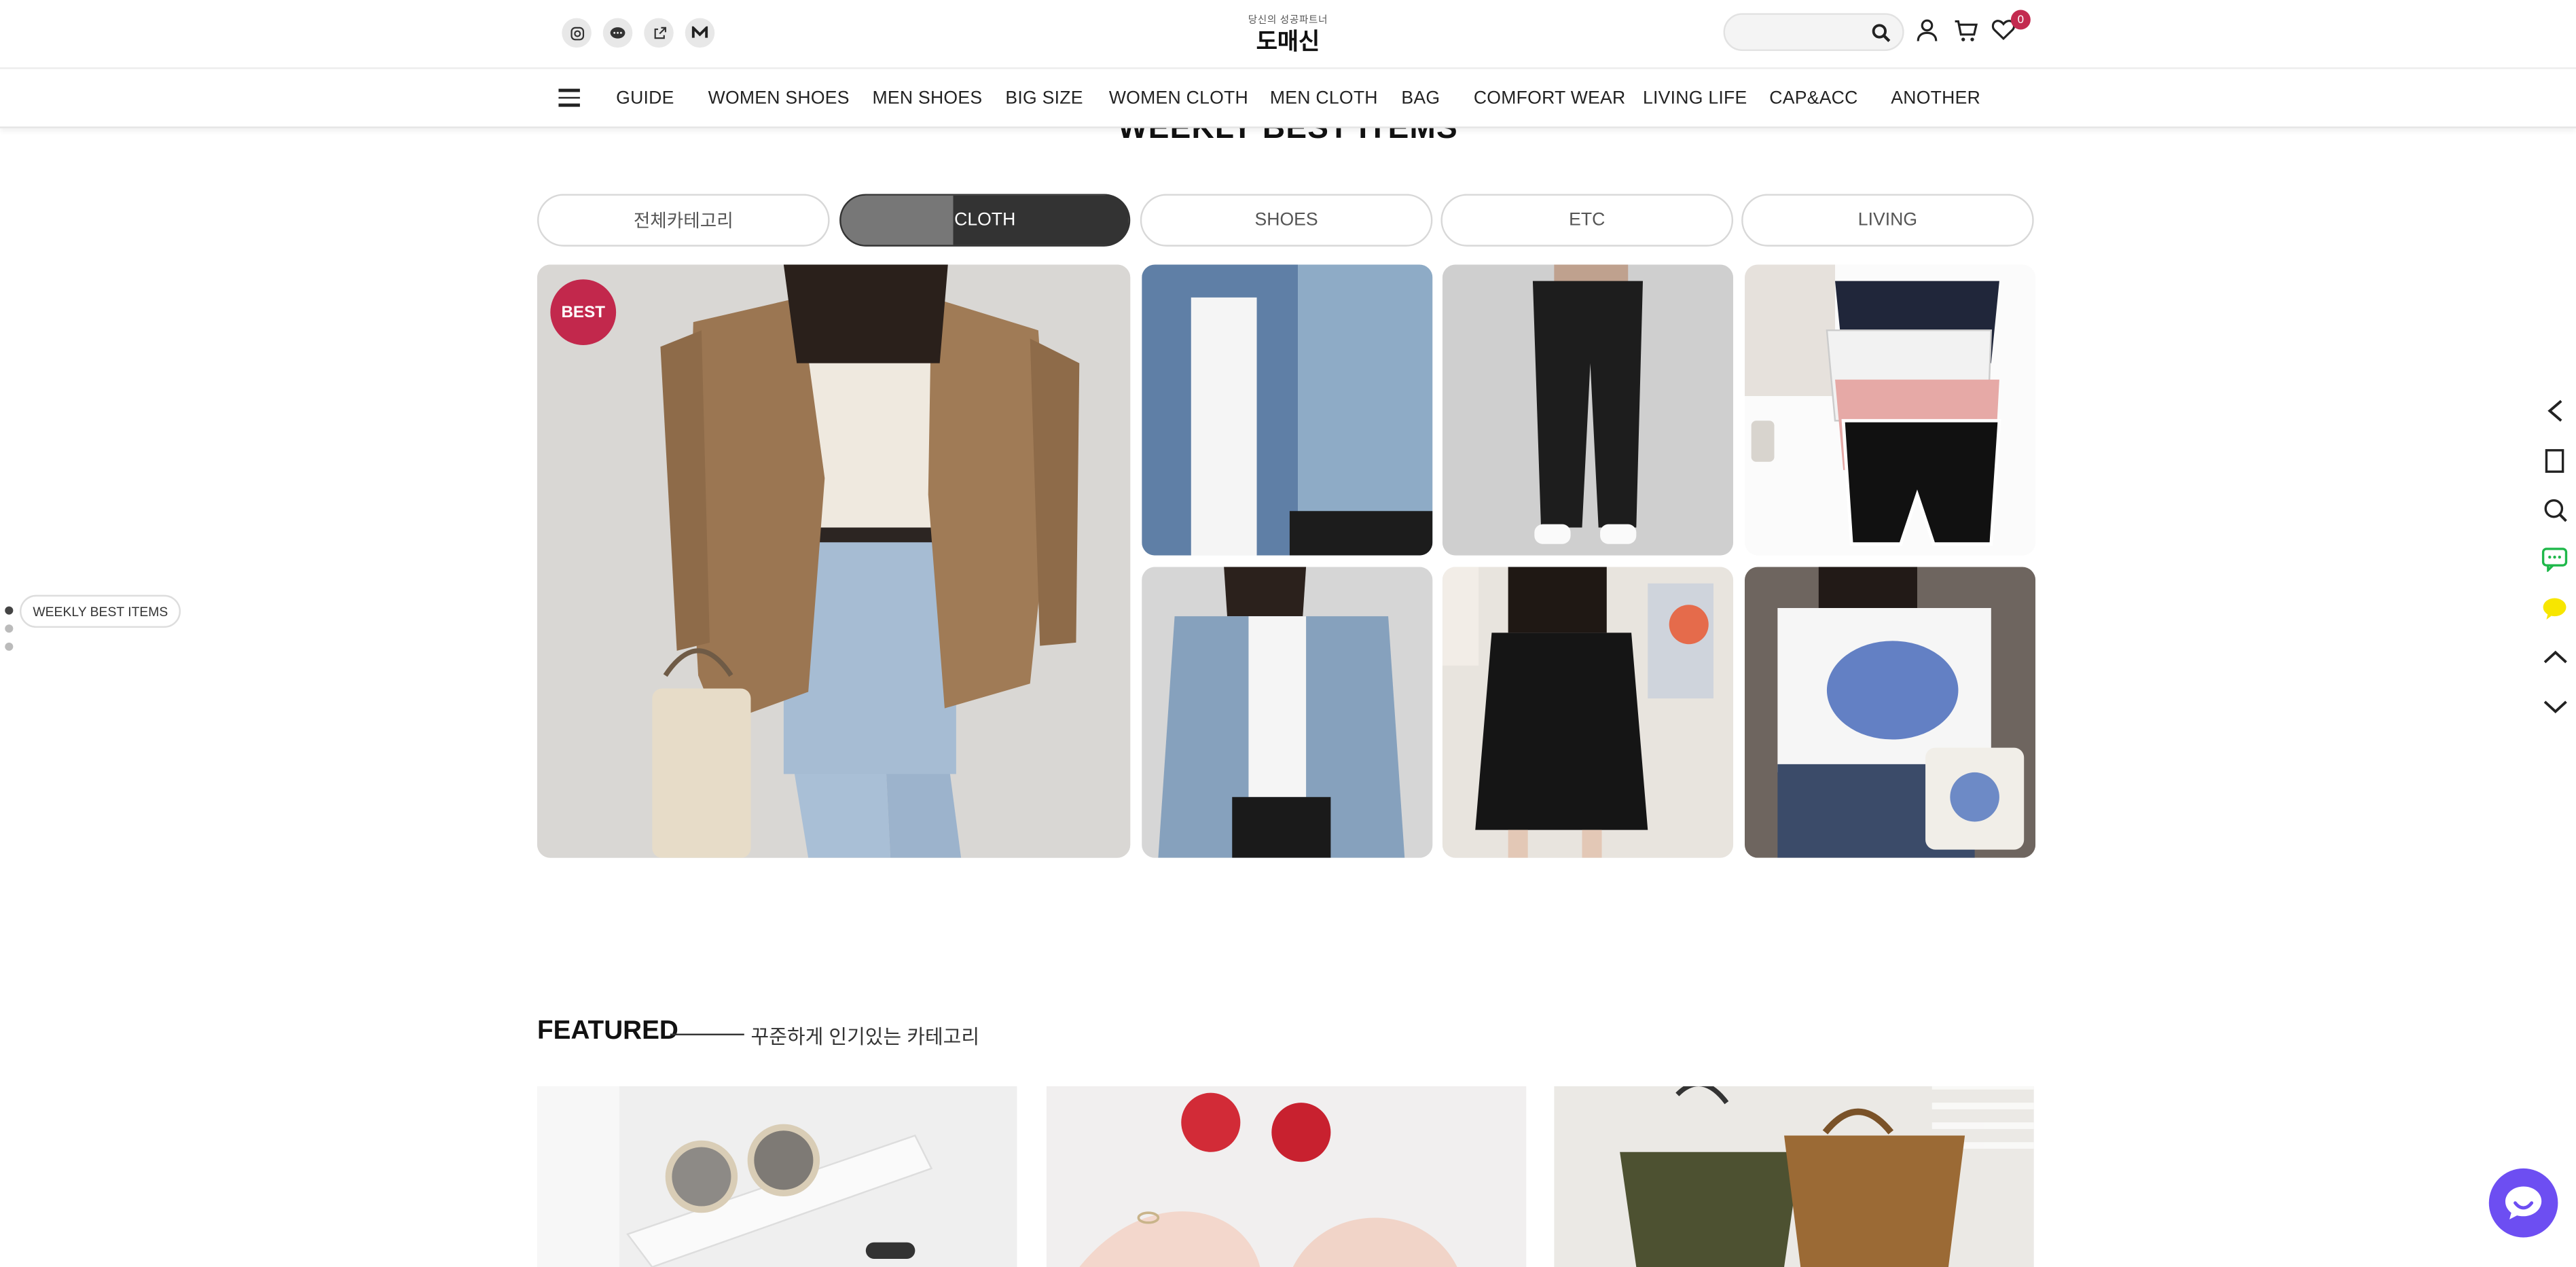 This screenshot has width=2576, height=1267. I want to click on pager-label: WEEKLY BEST ITEMS, so click(100, 611).